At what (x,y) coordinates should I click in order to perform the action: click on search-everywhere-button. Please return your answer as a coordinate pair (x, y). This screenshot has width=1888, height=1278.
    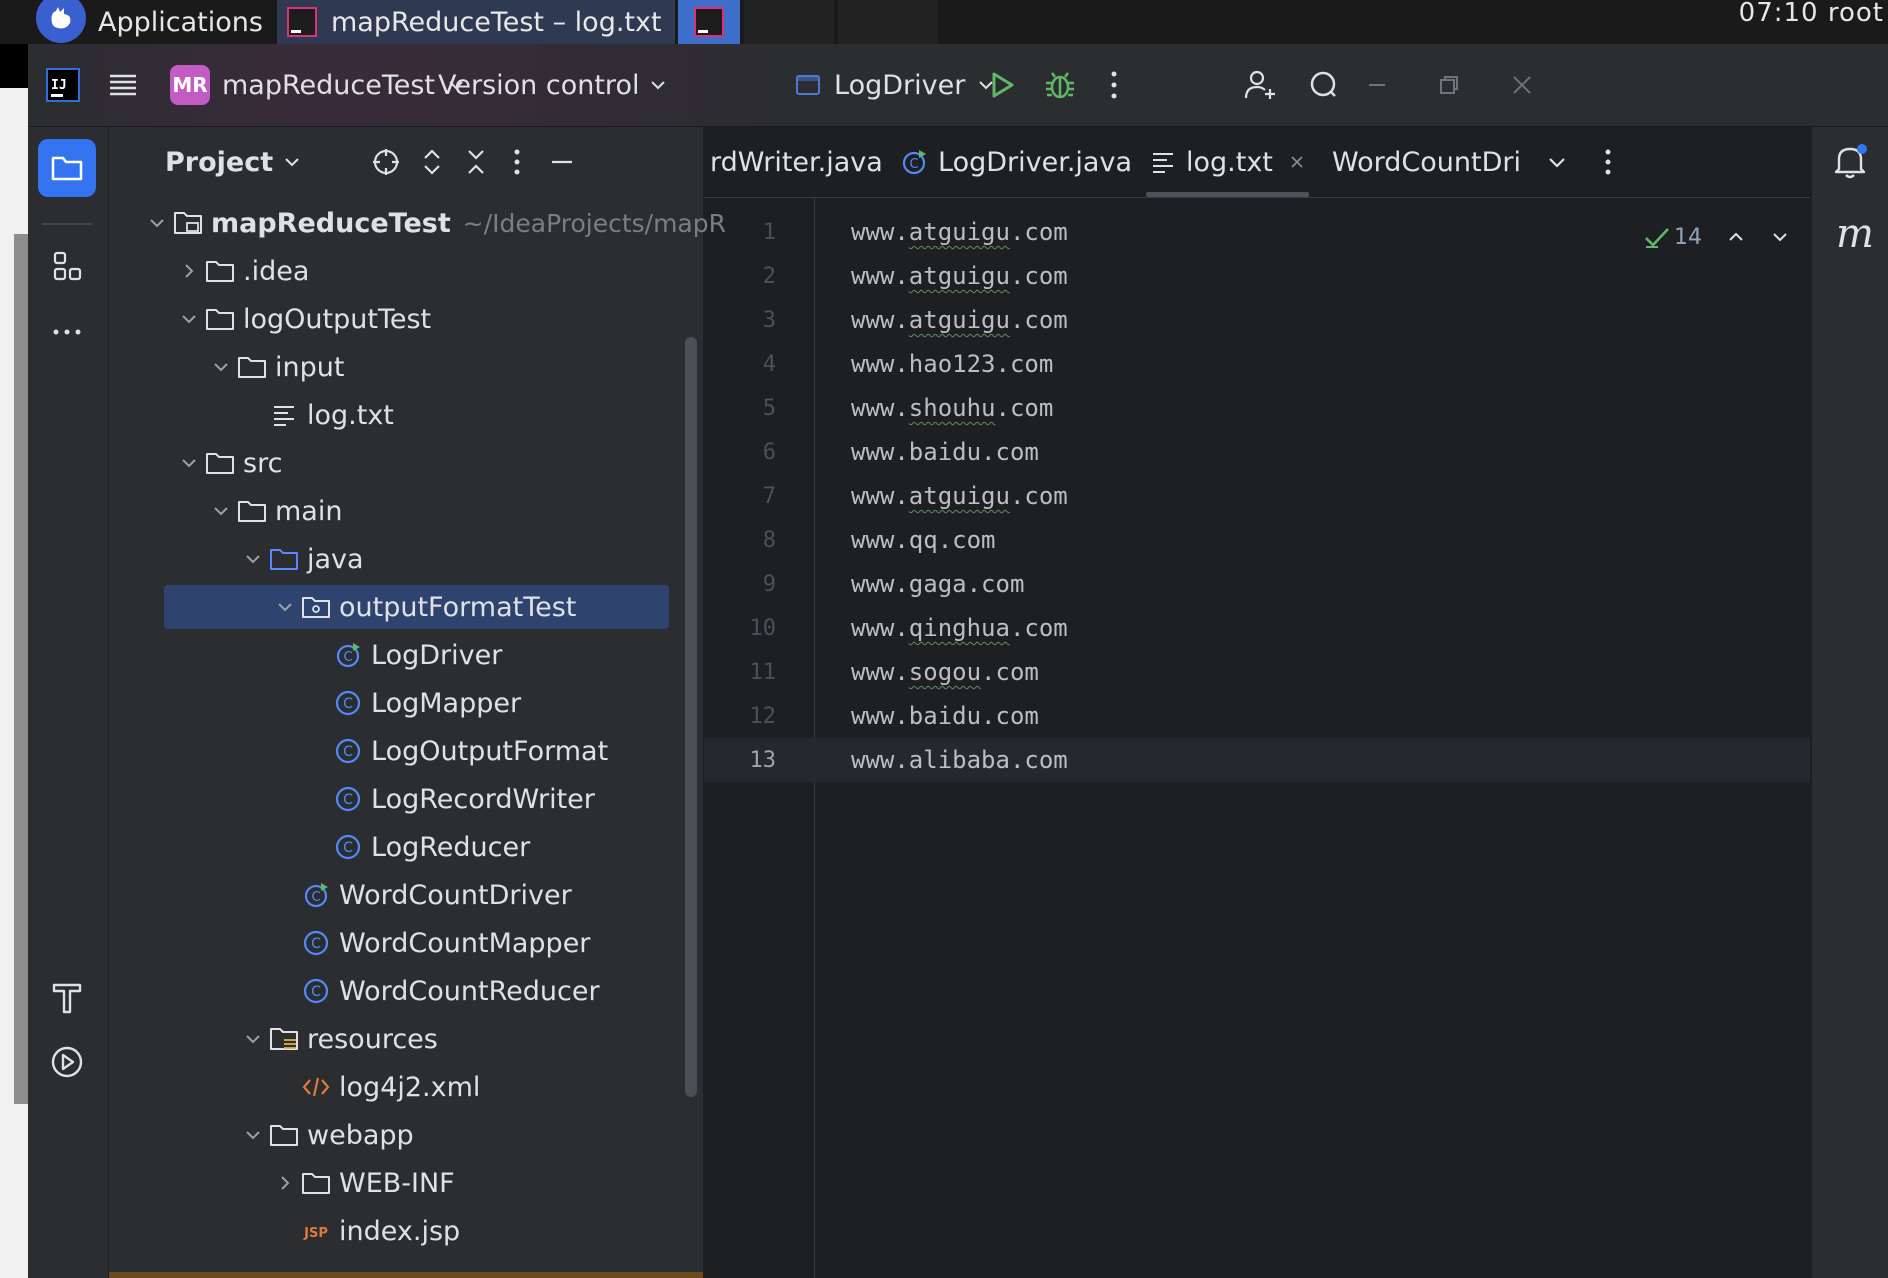
    Looking at the image, I should click on (1324, 85).